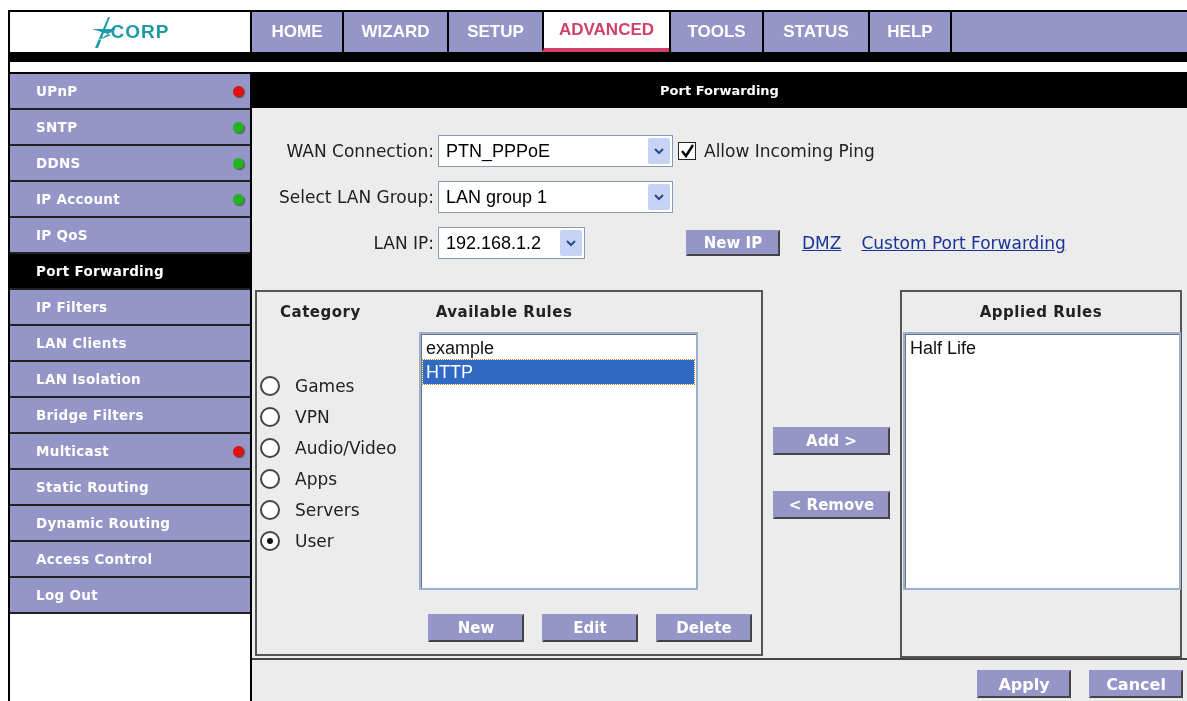 The image size is (1187, 701). What do you see at coordinates (130, 452) in the screenshot?
I see `sidebar-item: Multicast` at bounding box center [130, 452].